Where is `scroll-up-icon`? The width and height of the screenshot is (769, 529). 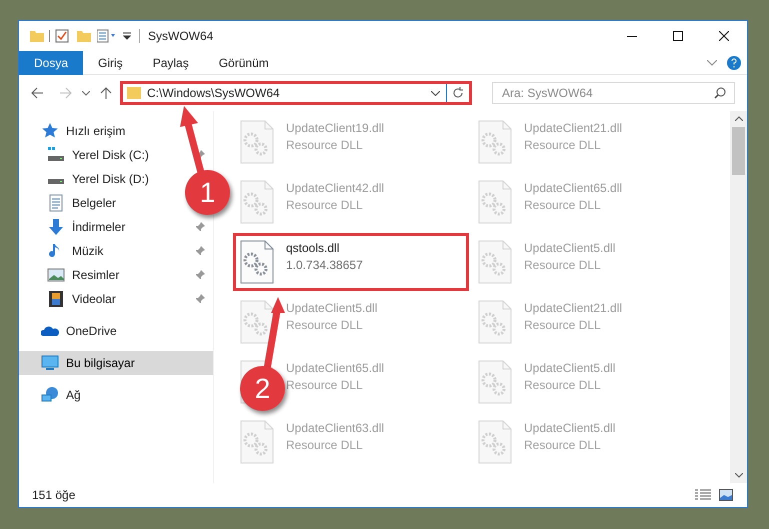 scroll-up-icon is located at coordinates (738, 118).